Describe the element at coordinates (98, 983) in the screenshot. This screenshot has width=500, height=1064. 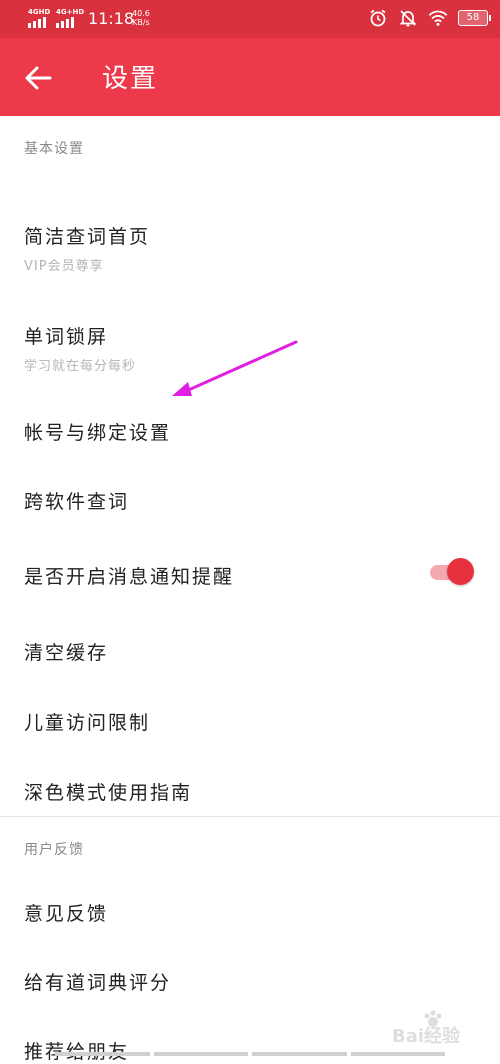
I see `setting-label: 给有道词典评分` at that location.